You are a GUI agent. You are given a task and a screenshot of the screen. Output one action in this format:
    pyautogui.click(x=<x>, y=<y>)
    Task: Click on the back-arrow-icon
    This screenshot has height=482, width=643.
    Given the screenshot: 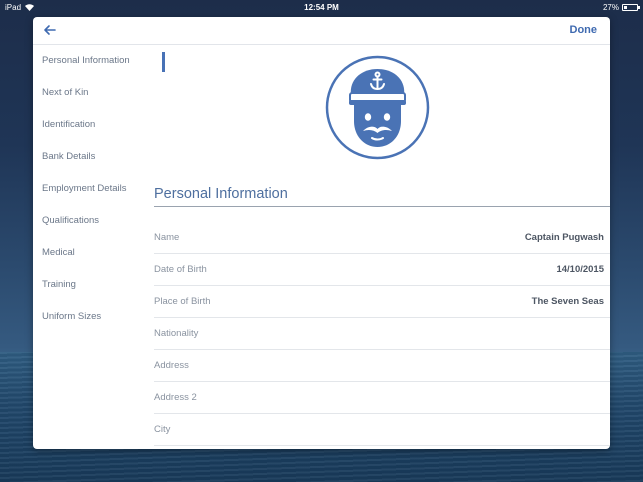 What is the action you would take?
    pyautogui.click(x=50, y=30)
    